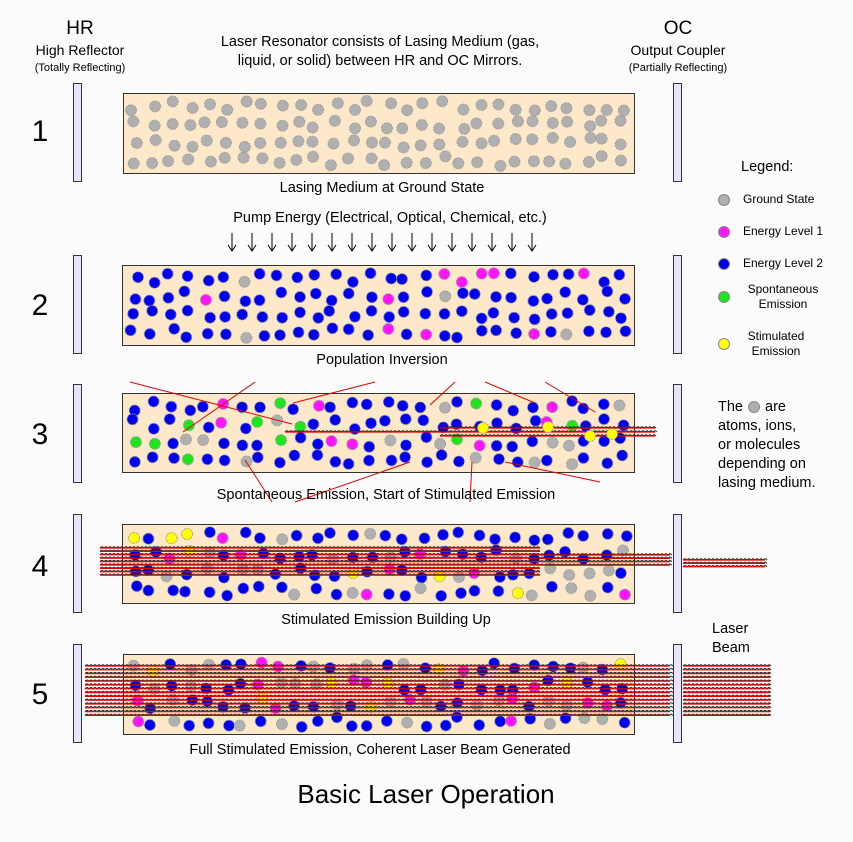  Describe the element at coordinates (572, 425) in the screenshot. I see `spontaneous-emission-particle` at that location.